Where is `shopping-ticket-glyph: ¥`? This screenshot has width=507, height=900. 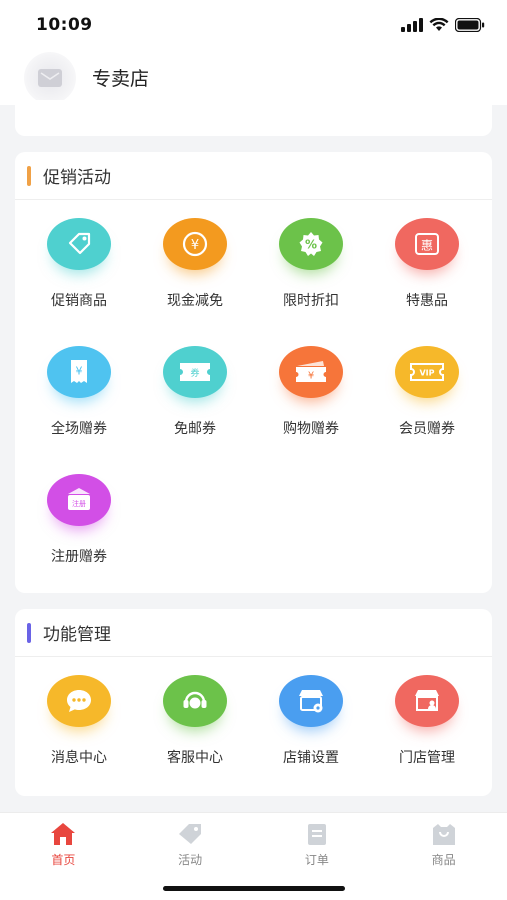 shopping-ticket-glyph: ¥ is located at coordinates (311, 376).